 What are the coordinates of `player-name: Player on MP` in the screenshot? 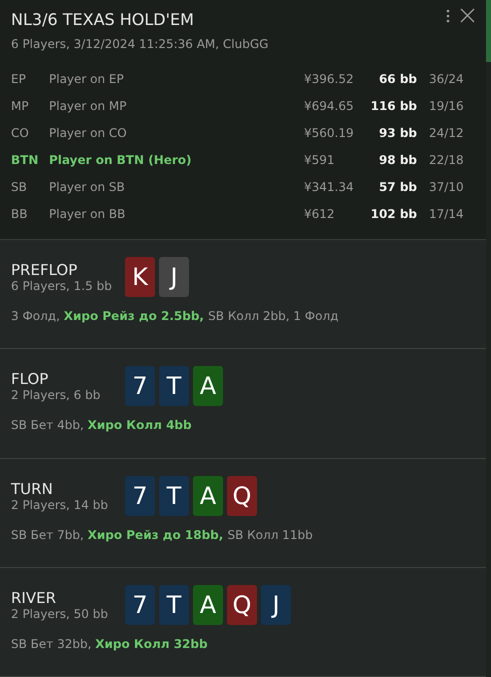 It's located at (88, 105).